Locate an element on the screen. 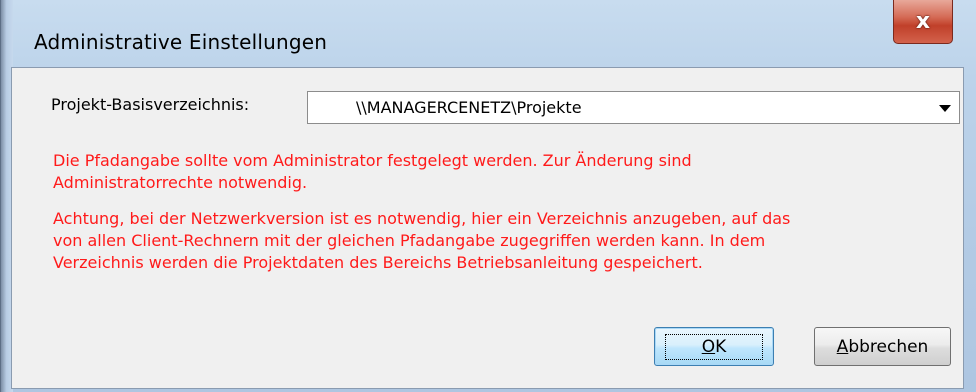  combobox-value: \\MANAGERCENETZ\Projekte is located at coordinates (469, 107).